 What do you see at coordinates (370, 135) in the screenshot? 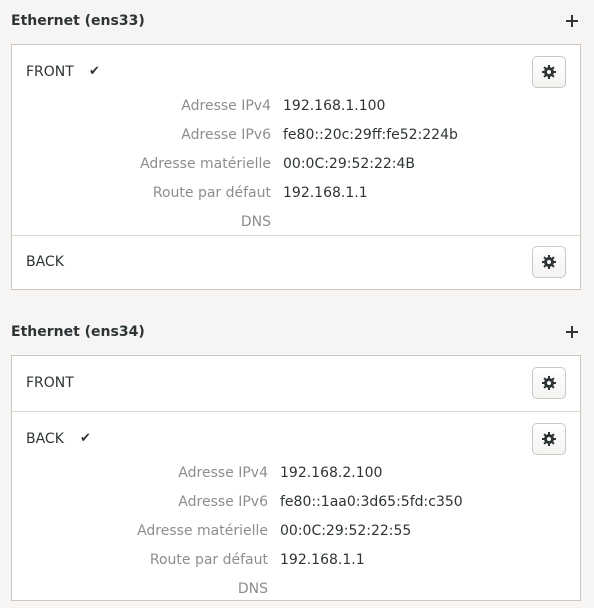
I see `detail-value: fe80::20c:29ff:fe52:224b` at bounding box center [370, 135].